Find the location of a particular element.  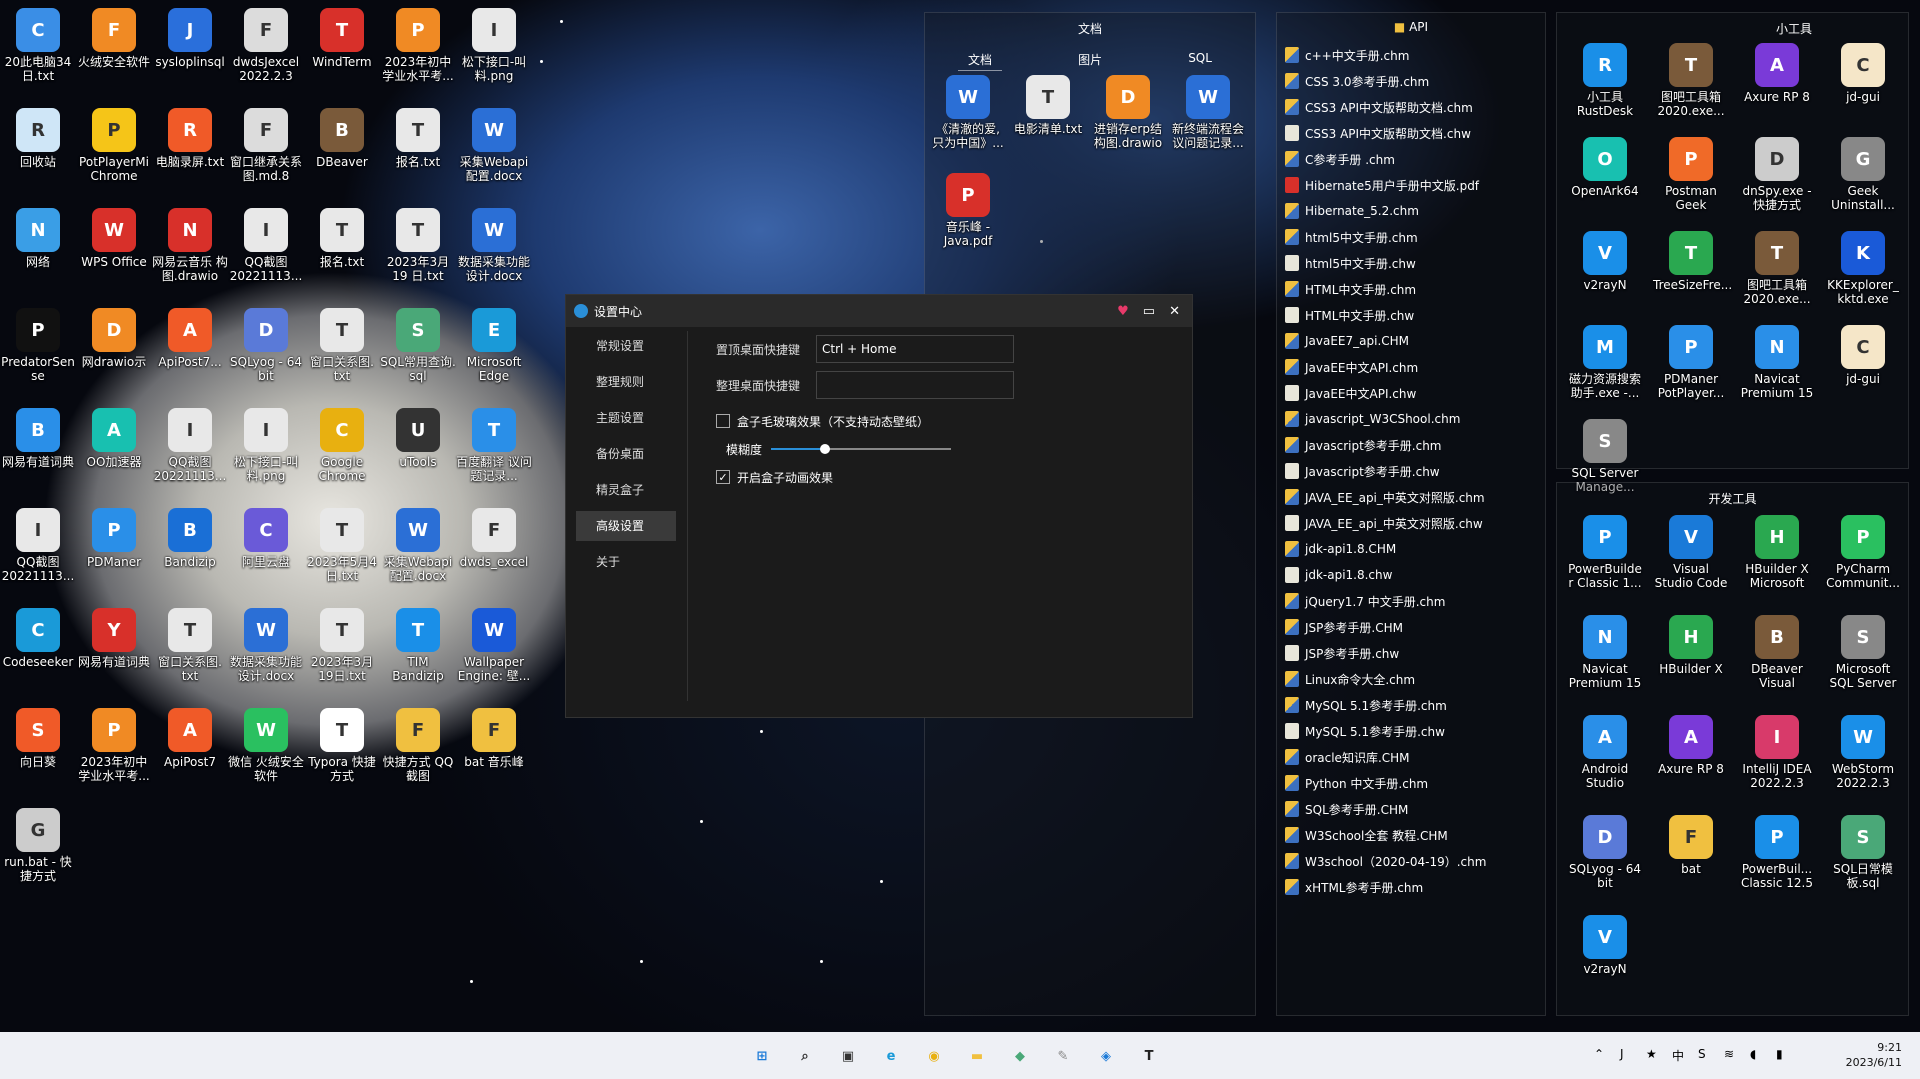

wps-icon: S is located at coordinates (1702, 1054).